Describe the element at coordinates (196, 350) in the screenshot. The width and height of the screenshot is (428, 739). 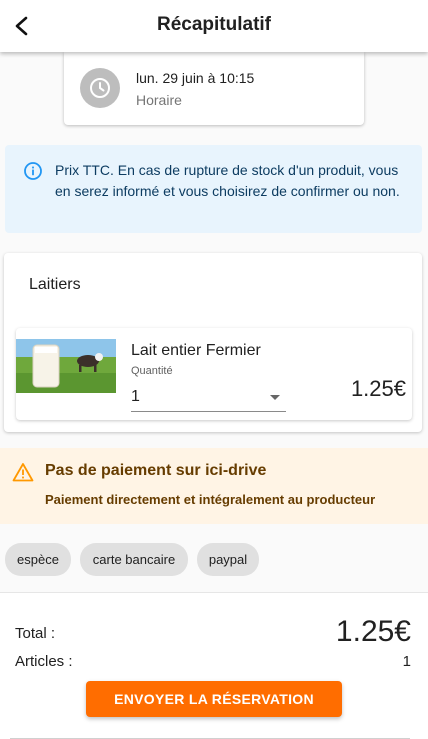
I see `product-name: Lait entier Fermier` at that location.